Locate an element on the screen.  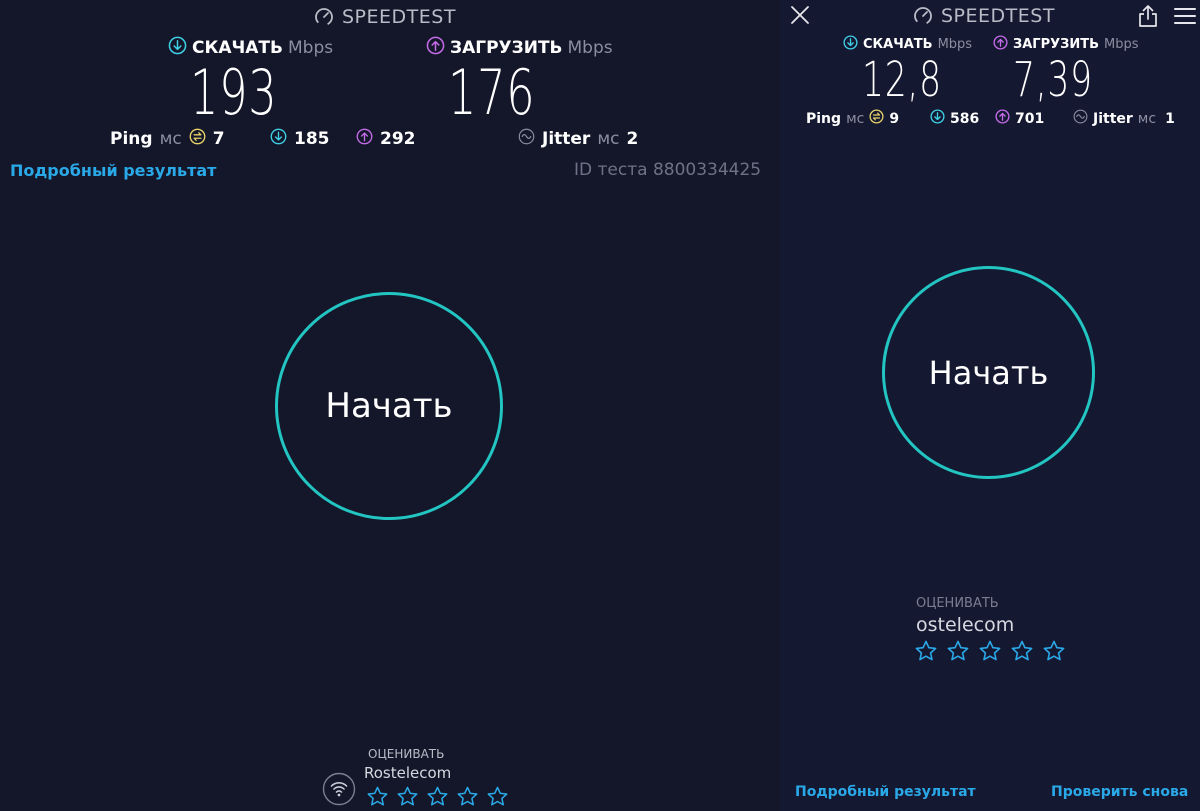
download-unit: Mbps is located at coordinates (310, 48).